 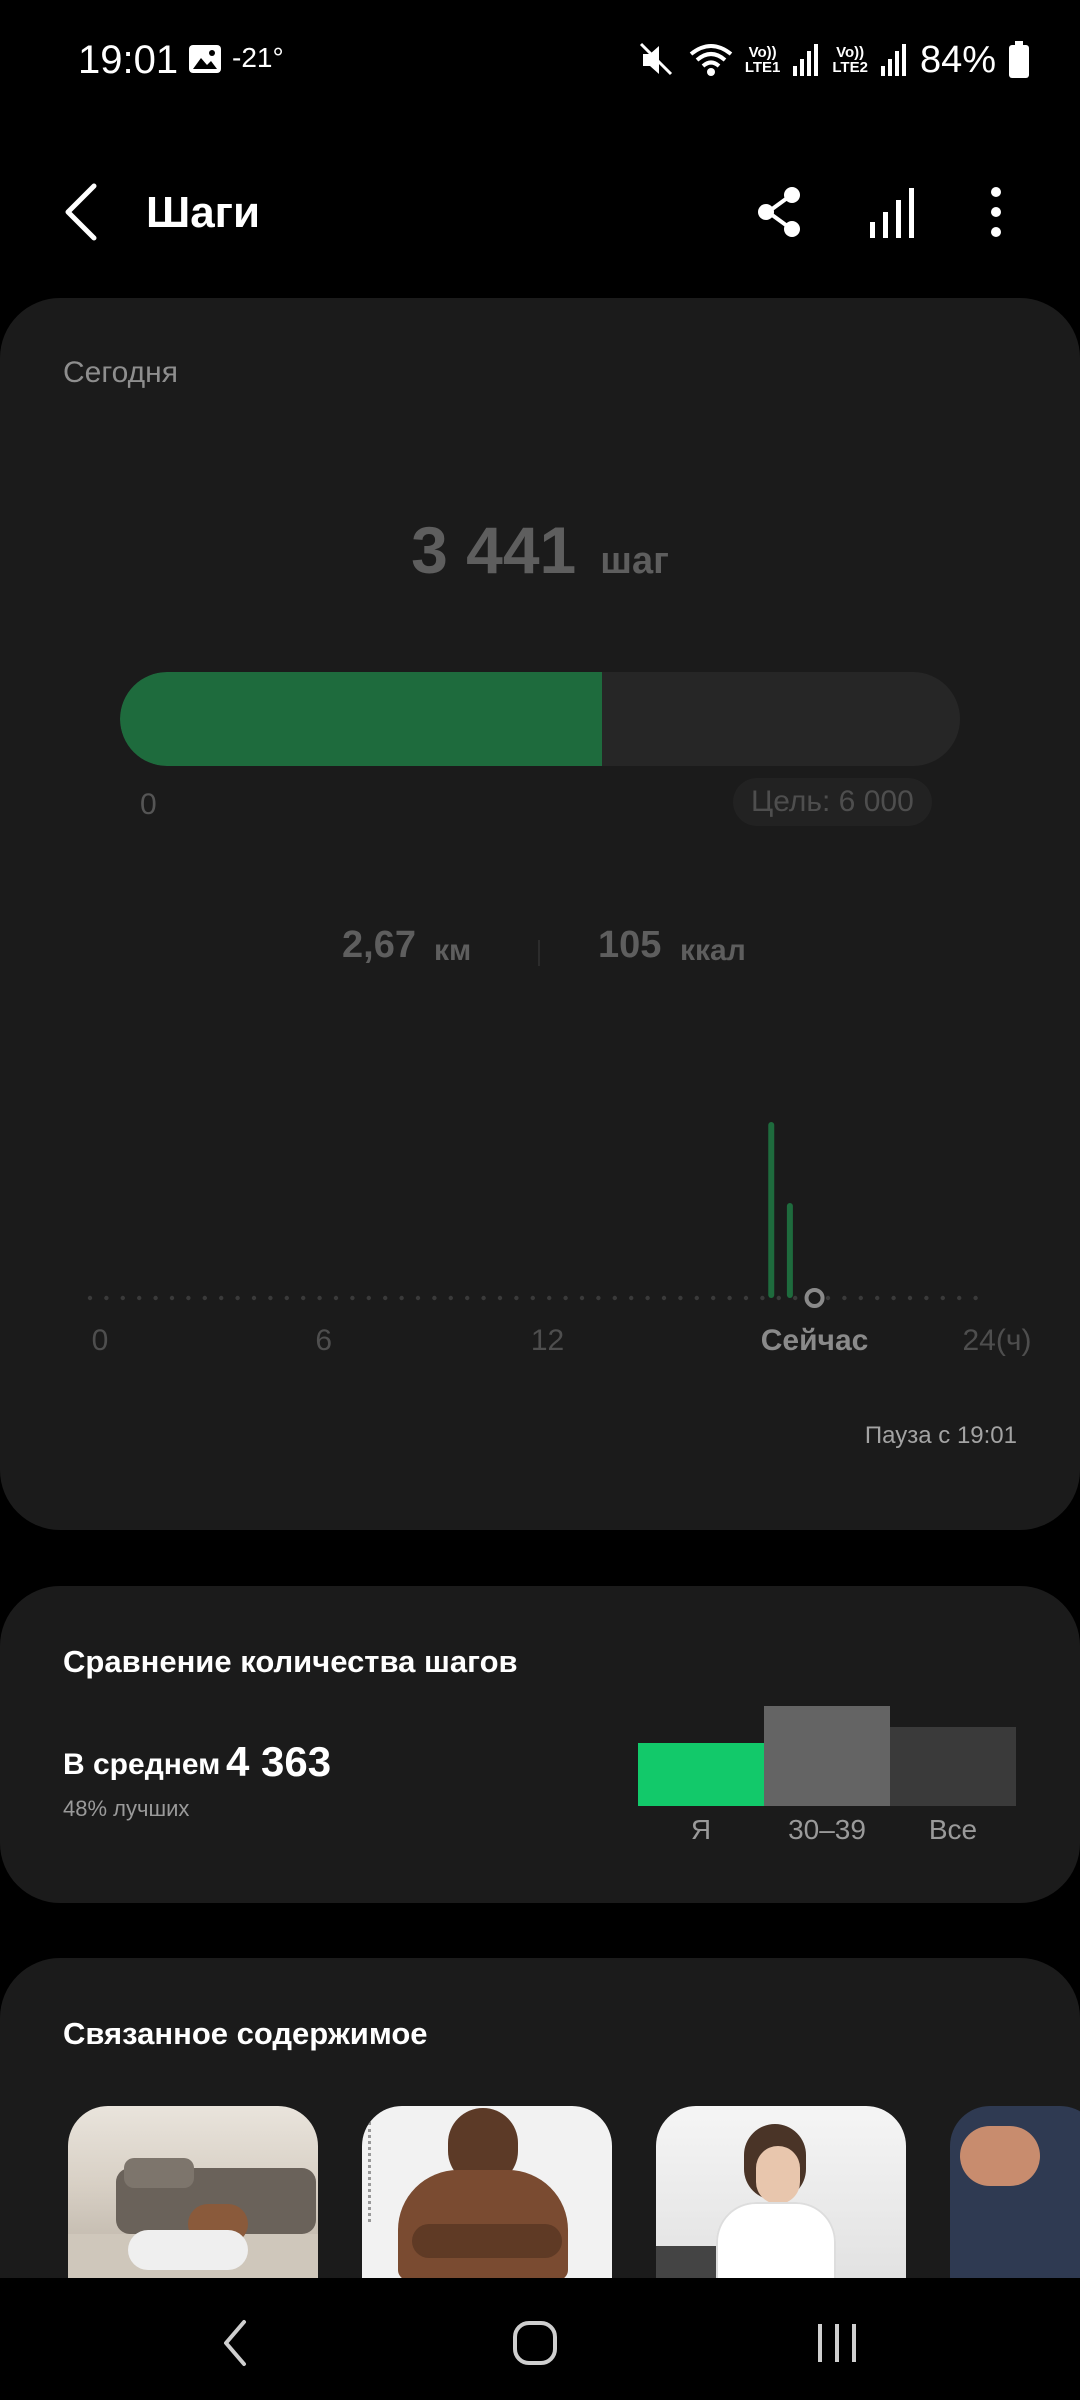 I want to click on signal-sim2-icon, so click(x=893, y=60).